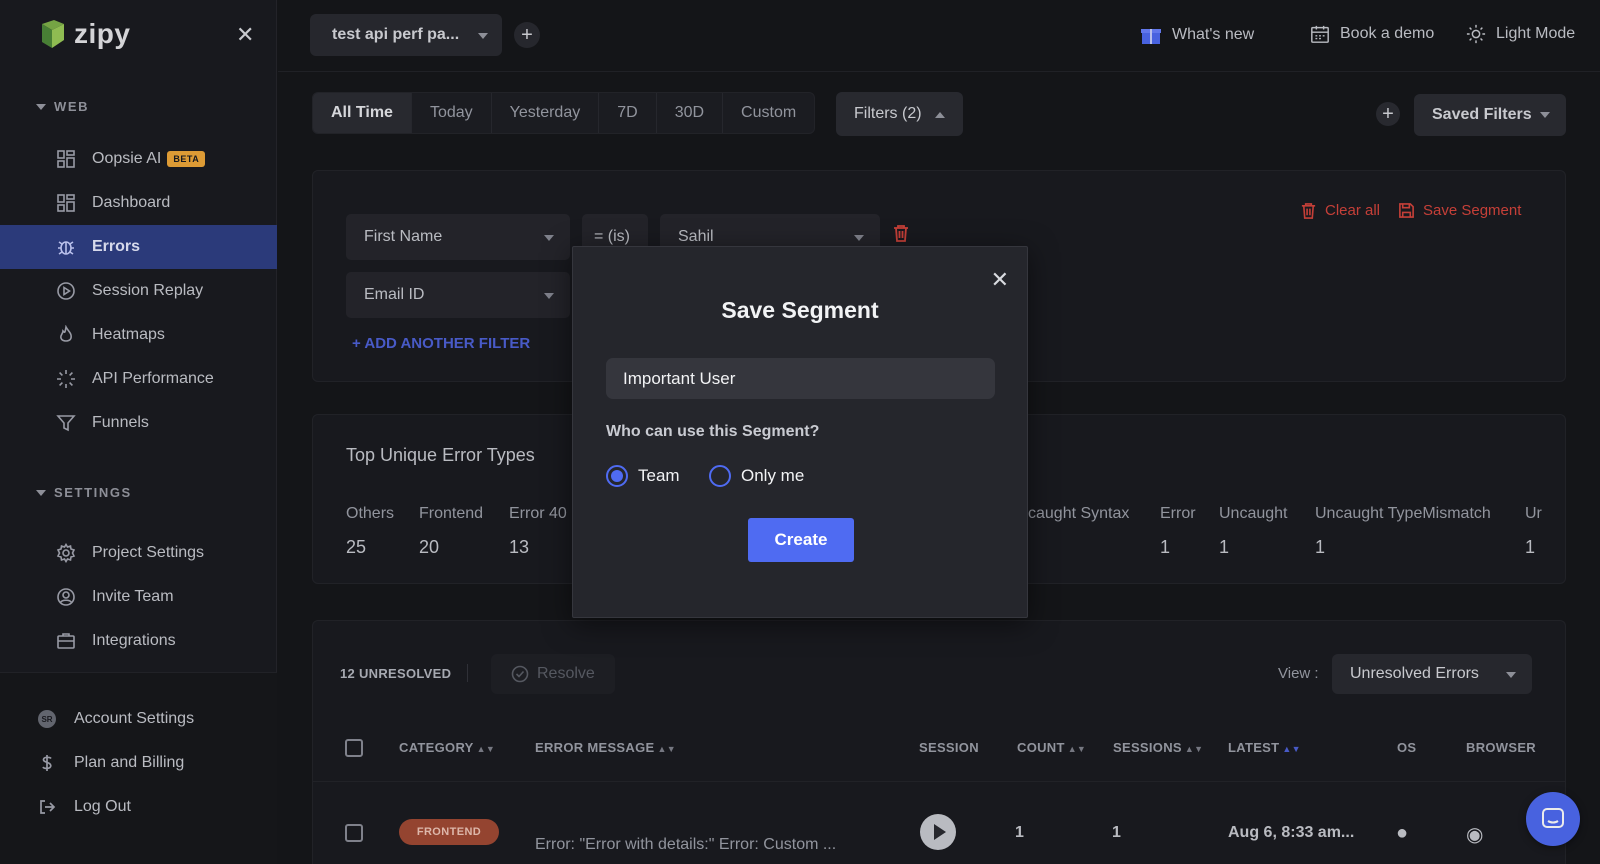 This screenshot has width=1600, height=864. Describe the element at coordinates (800, 310) in the screenshot. I see `modal-title: Save Segment` at that location.